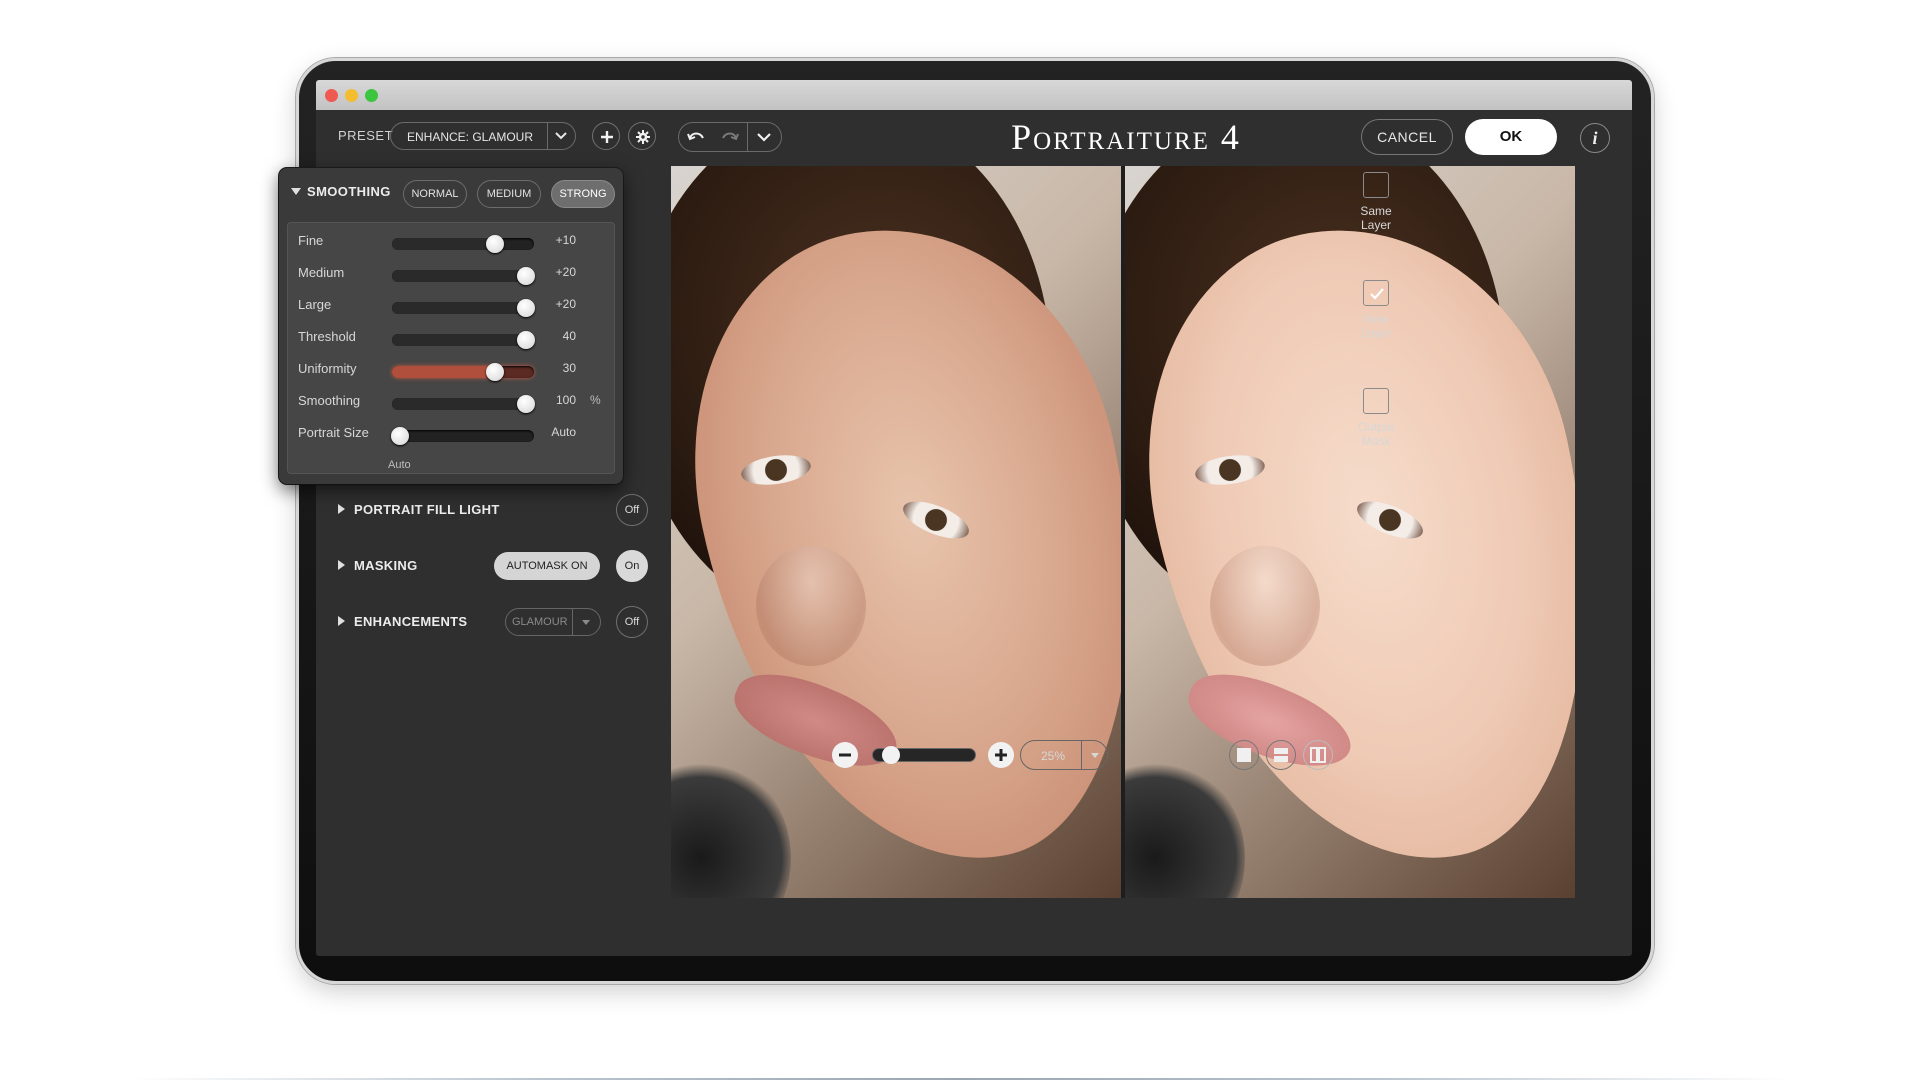  I want to click on undo-icon, so click(695, 136).